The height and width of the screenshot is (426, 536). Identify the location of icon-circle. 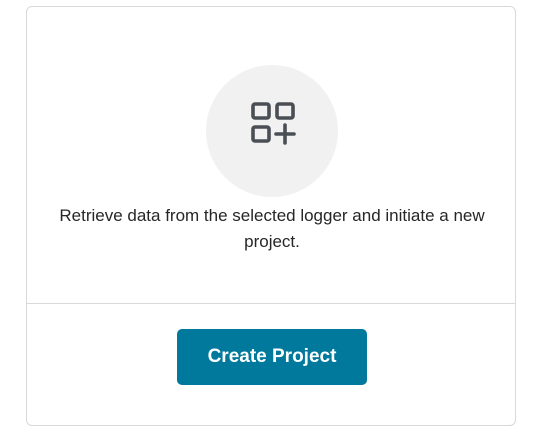
(272, 131).